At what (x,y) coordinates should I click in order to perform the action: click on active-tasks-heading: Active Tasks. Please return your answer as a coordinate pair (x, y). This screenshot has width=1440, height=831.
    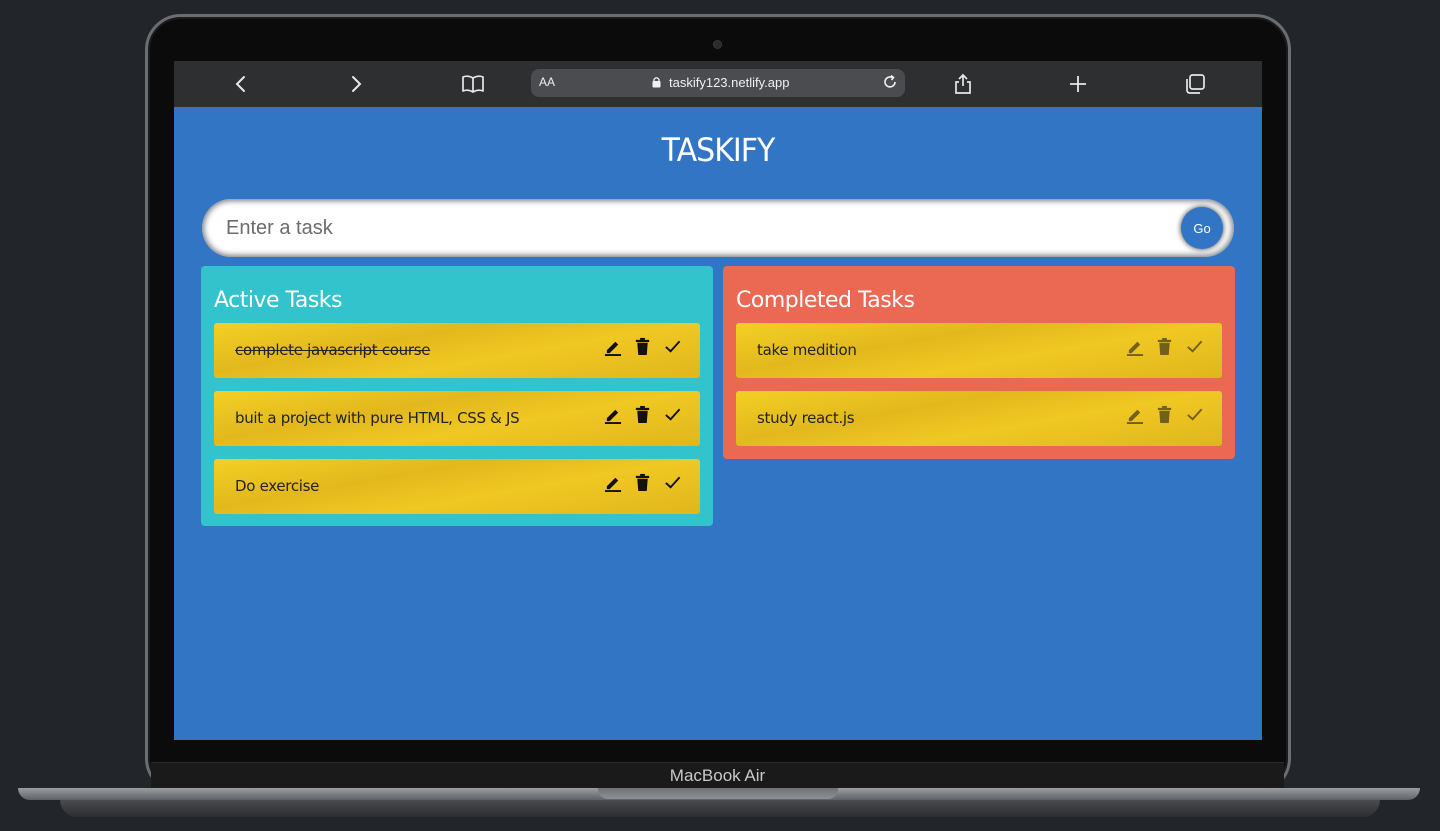
    Looking at the image, I should click on (278, 300).